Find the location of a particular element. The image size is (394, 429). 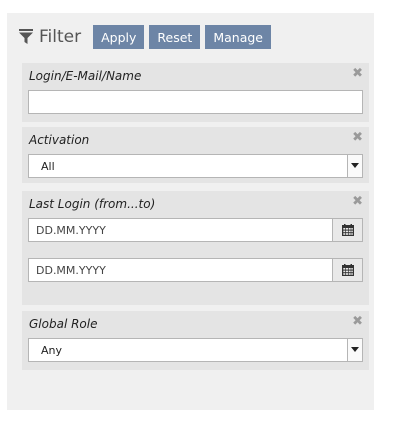

activation-select: All is located at coordinates (195, 166).